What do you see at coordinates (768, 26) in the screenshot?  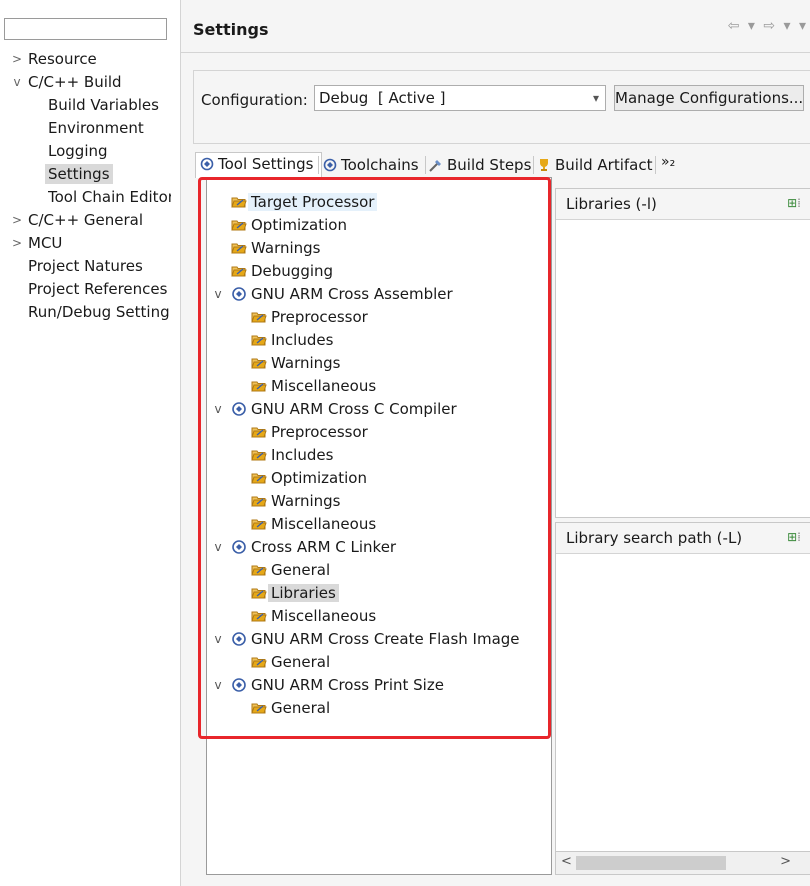 I see `history-nav-arrows: ⇦ ▾ ⇨ ▾ ▾` at bounding box center [768, 26].